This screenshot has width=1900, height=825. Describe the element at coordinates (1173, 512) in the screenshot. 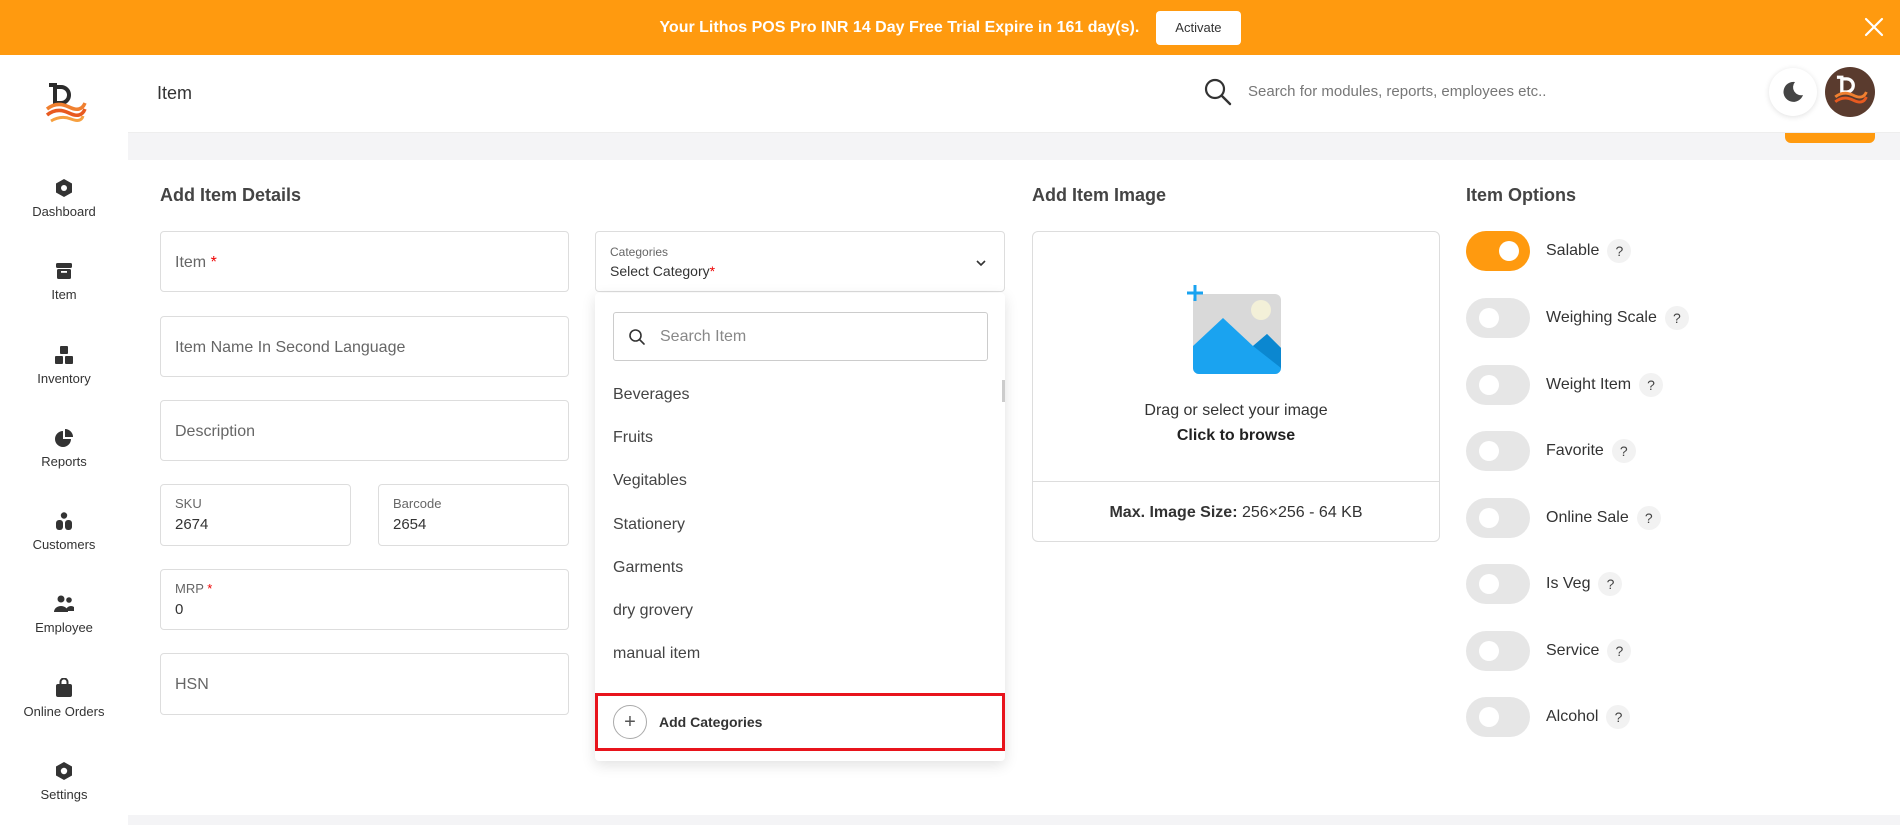

I see `max-size-label: Max. Image Size:` at that location.